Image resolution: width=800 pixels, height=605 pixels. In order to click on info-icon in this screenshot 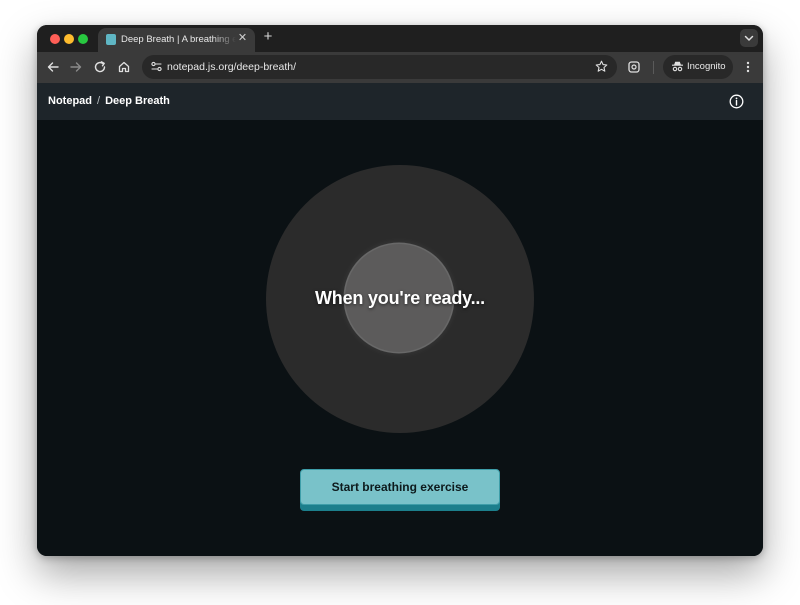, I will do `click(736, 101)`.